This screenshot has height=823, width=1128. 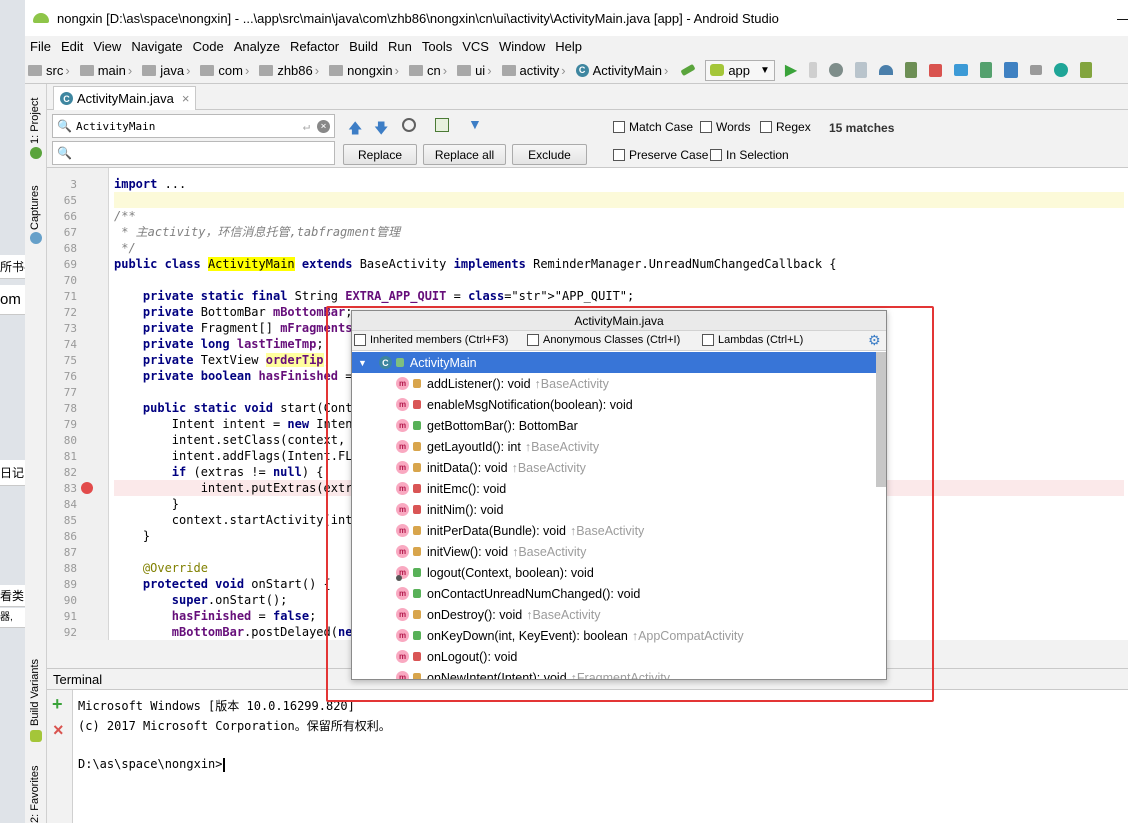 What do you see at coordinates (400, 46) in the screenshot?
I see `menu-run: Run` at bounding box center [400, 46].